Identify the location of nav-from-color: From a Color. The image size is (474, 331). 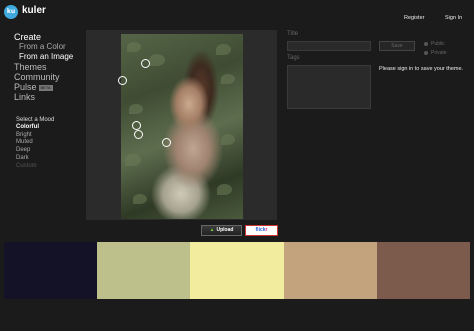
(49, 47).